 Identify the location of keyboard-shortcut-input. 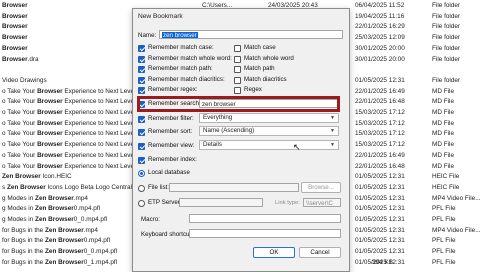
(265, 233).